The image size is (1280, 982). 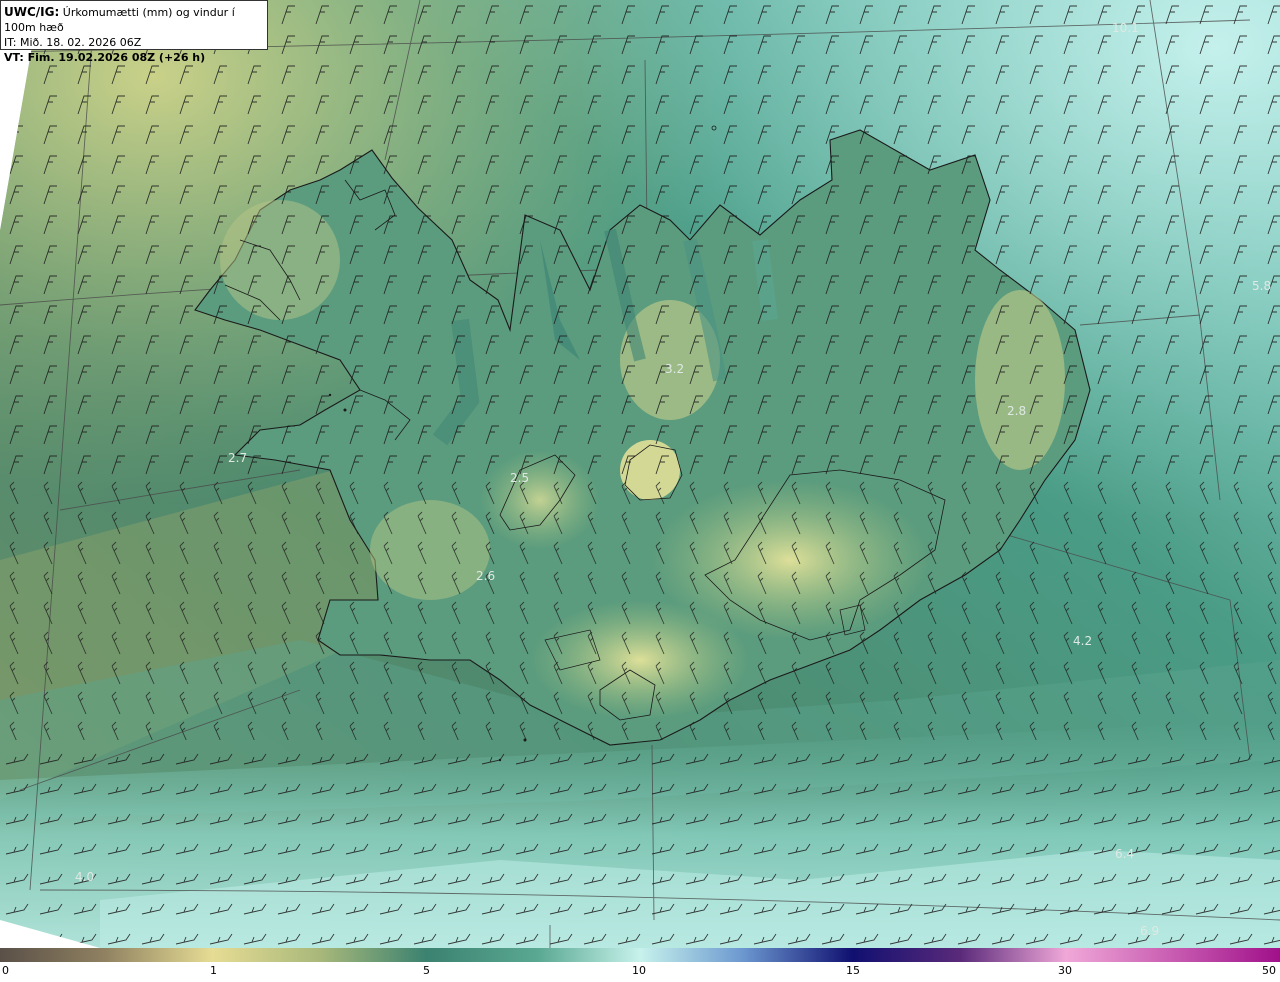 I want to click on model-prefix: UWC/IG:, so click(x=32, y=12).